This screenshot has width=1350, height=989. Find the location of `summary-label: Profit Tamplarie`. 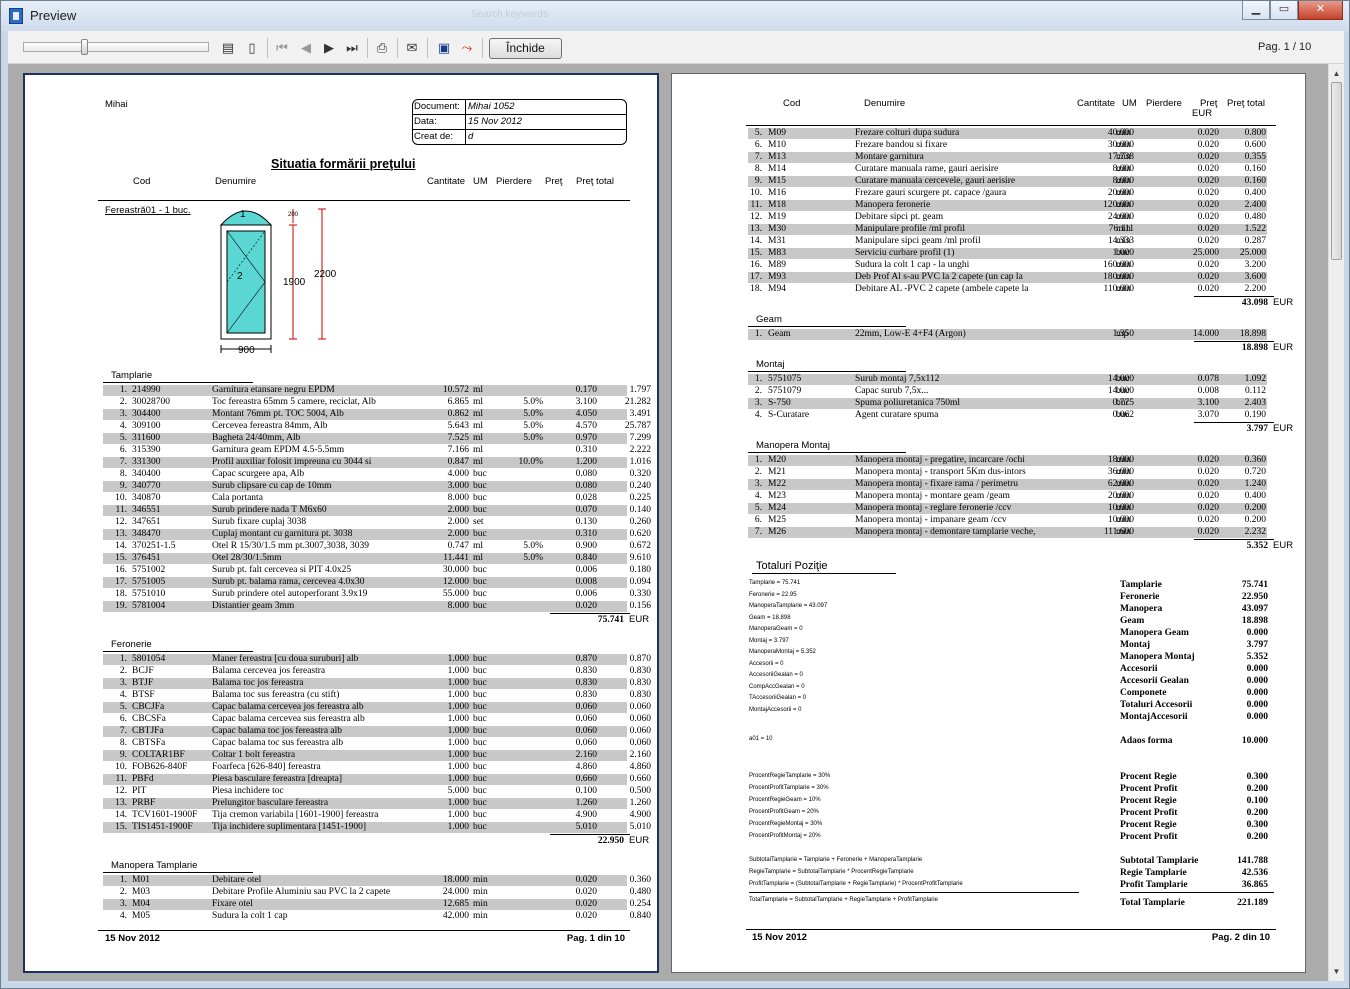

summary-label: Profit Tamplarie is located at coordinates (1154, 885).